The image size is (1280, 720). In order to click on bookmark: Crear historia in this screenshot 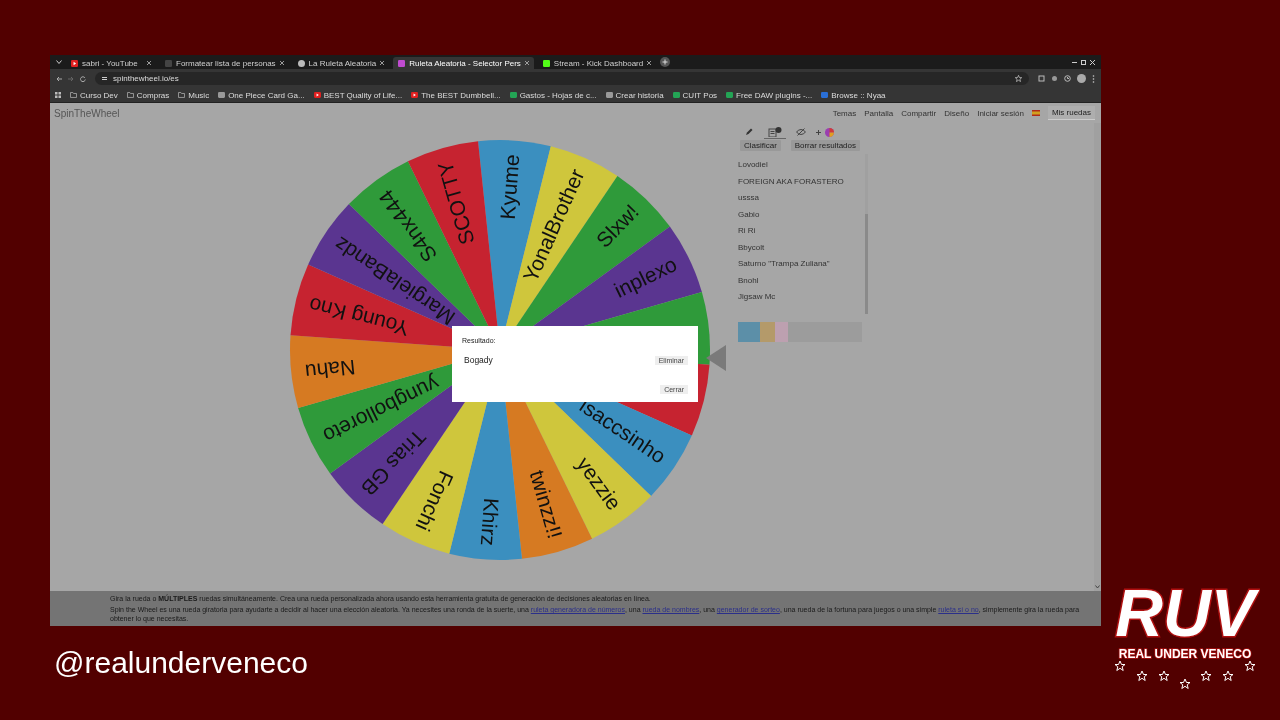, I will do `click(634, 95)`.